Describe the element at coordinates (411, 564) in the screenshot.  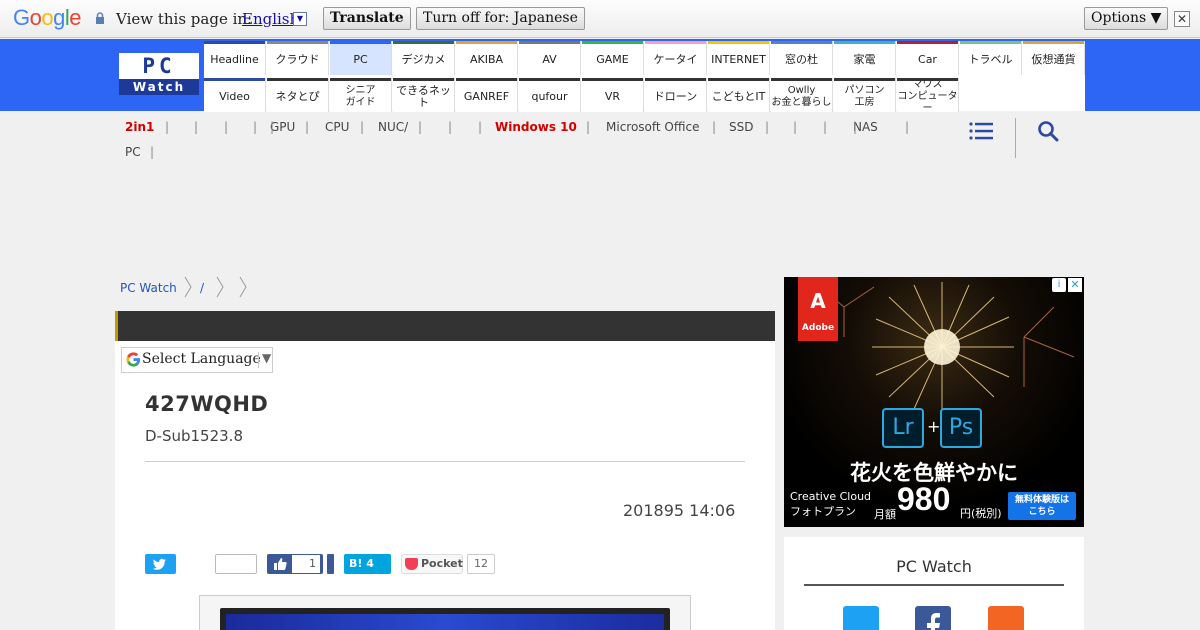
I see `pocket-icon` at that location.